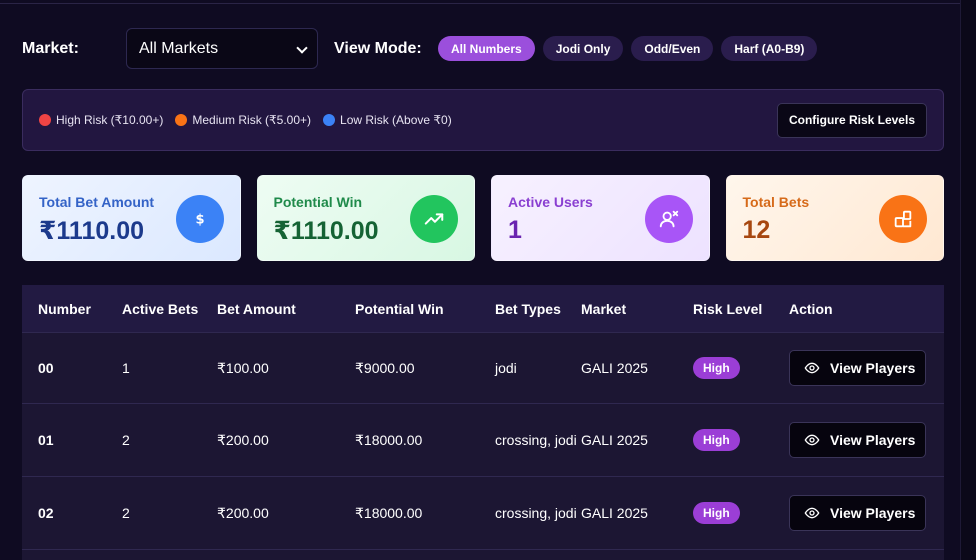 The width and height of the screenshot is (976, 560). I want to click on legend-label: Medium Risk (₹5.00+), so click(252, 120).